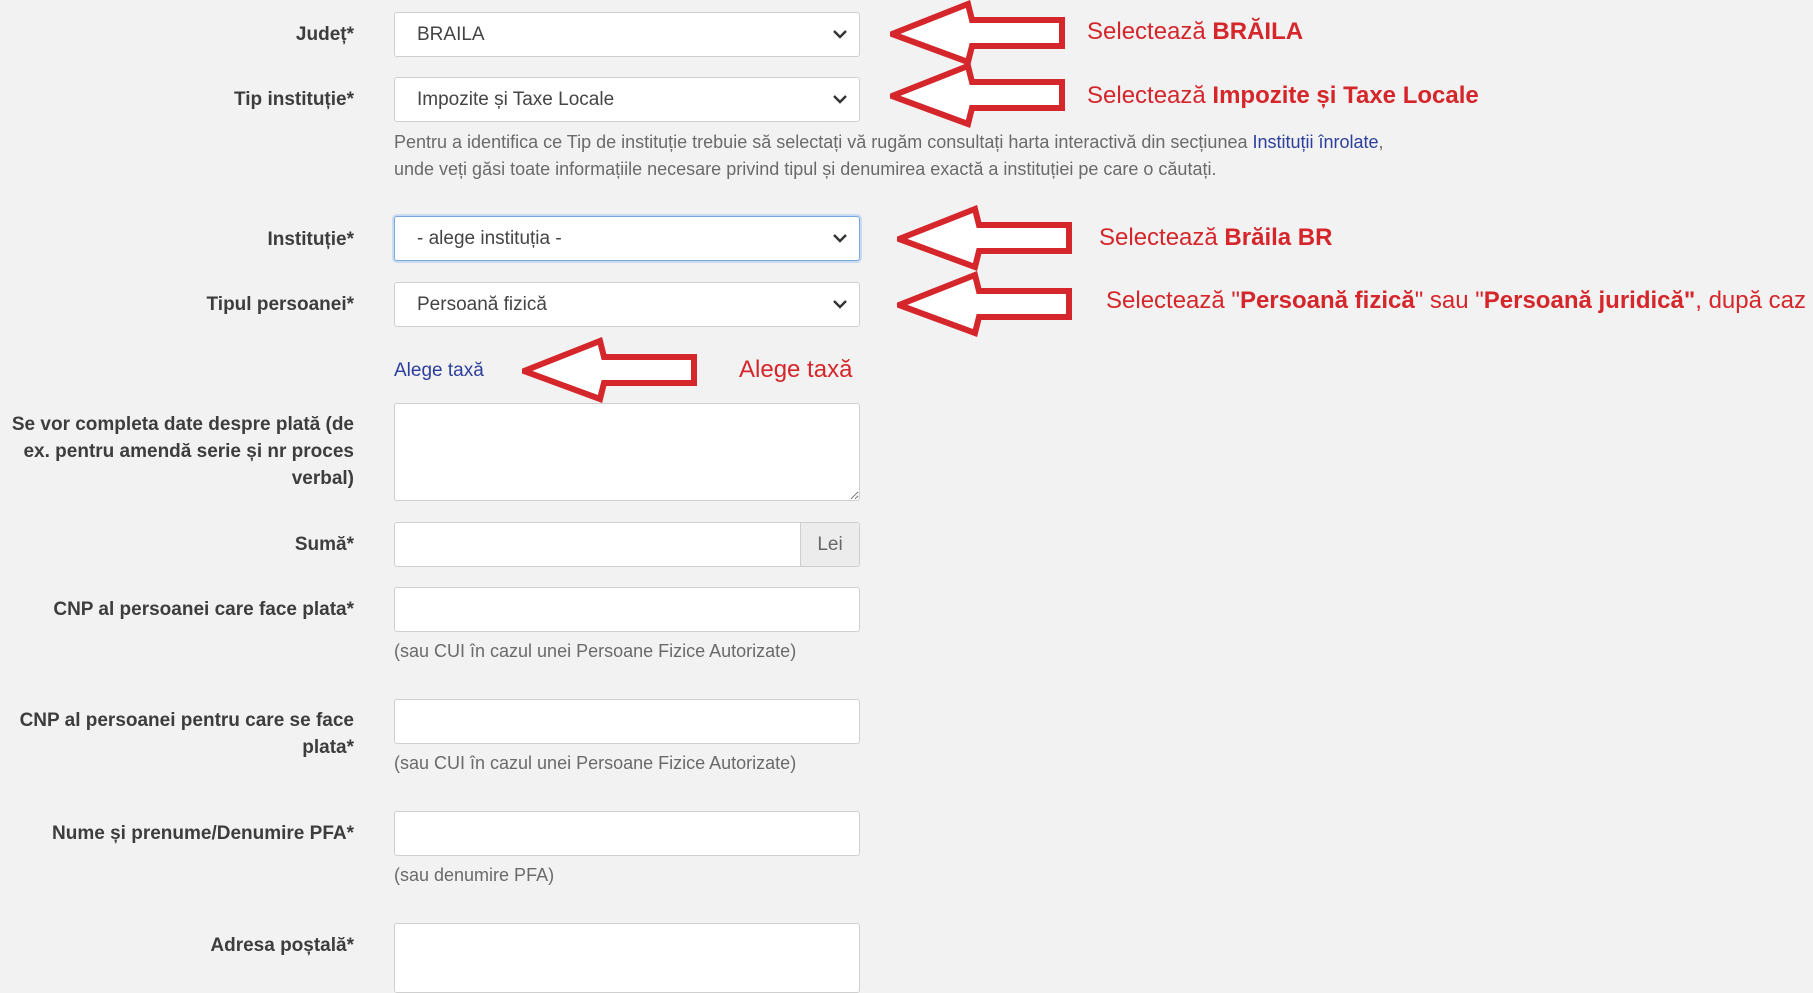  Describe the element at coordinates (627, 99) in the screenshot. I see `tip-institutie-select: Impozite și Taxe Locale` at that location.